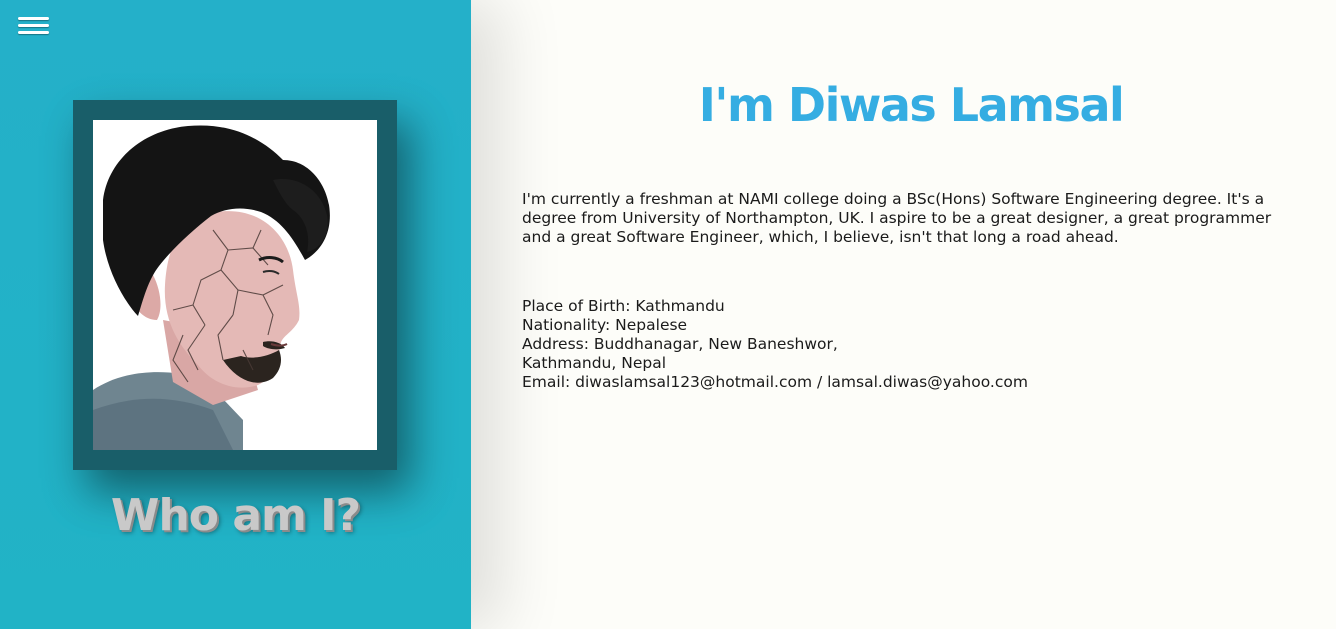 The width and height of the screenshot is (1336, 629). What do you see at coordinates (680, 344) in the screenshot?
I see `address-line-1: Address: Buddhanagar, New Baneshwor,` at bounding box center [680, 344].